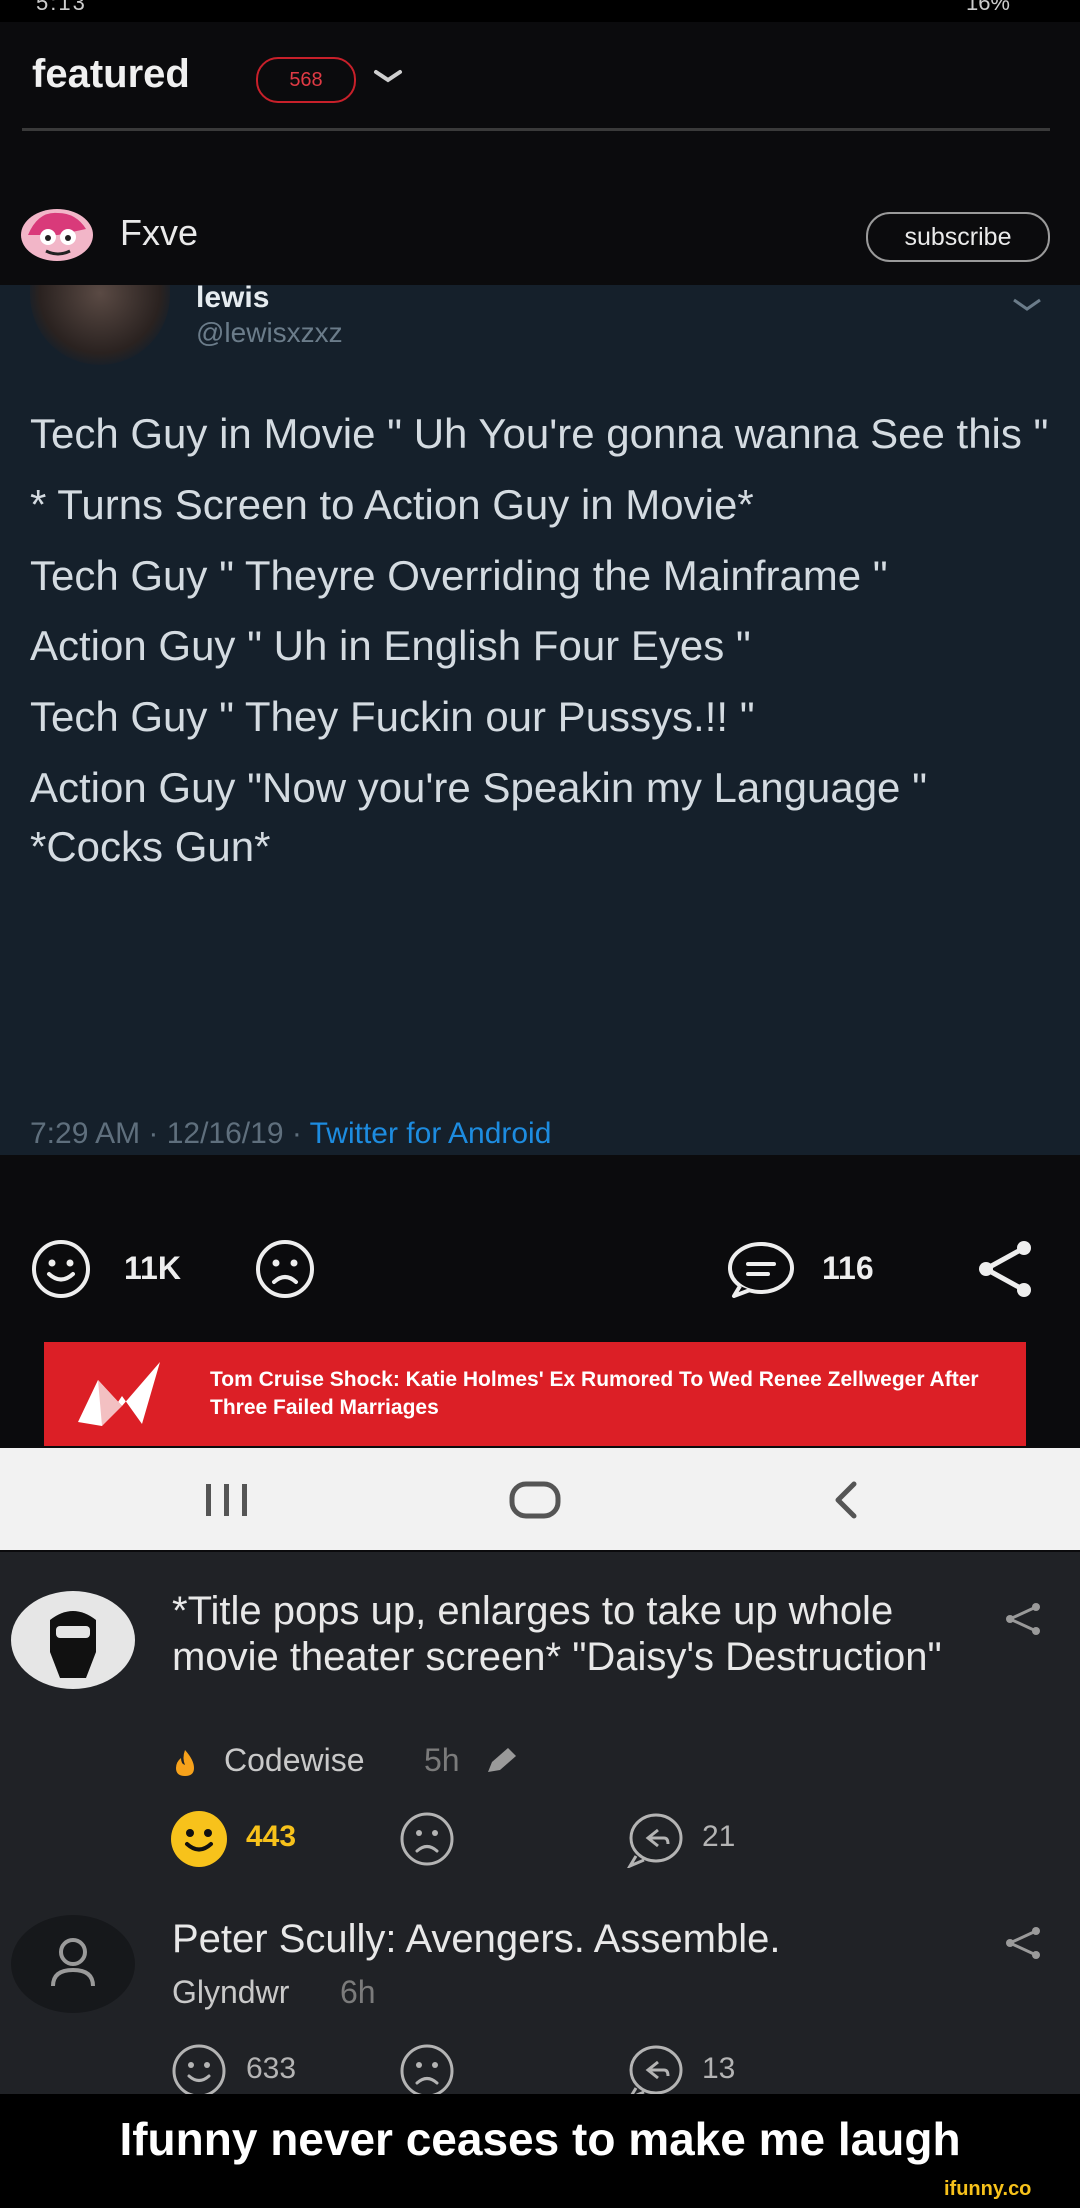 Image resolution: width=1080 pixels, height=2208 pixels. Describe the element at coordinates (227, 1500) in the screenshot. I see `recent-apps-icon` at that location.